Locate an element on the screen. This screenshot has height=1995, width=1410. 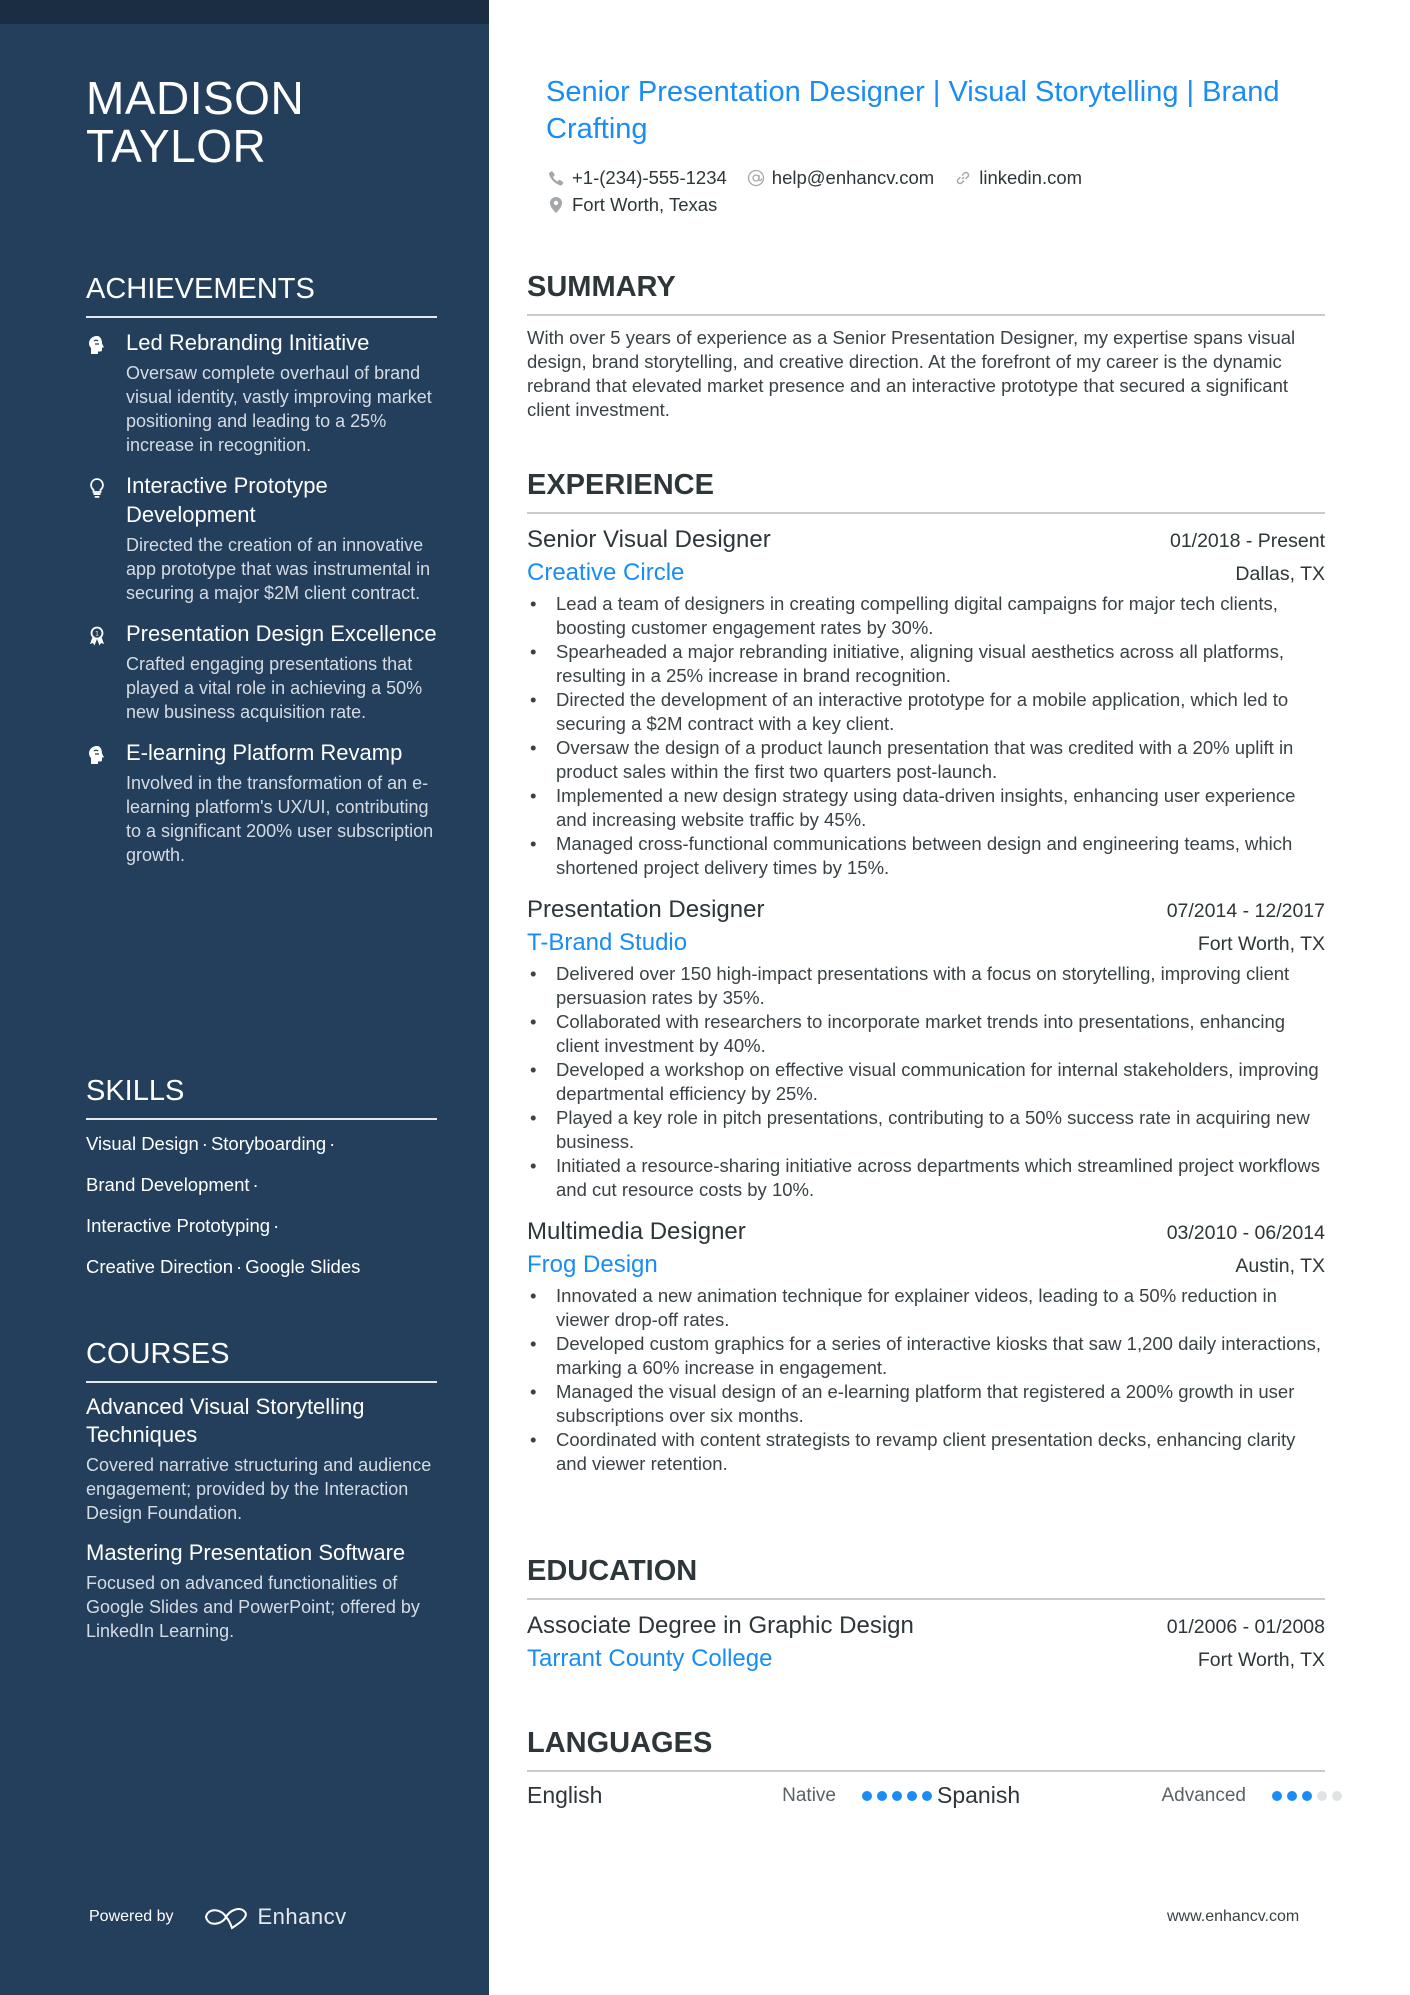
contact-item: help@enhancv.com is located at coordinates (840, 177).